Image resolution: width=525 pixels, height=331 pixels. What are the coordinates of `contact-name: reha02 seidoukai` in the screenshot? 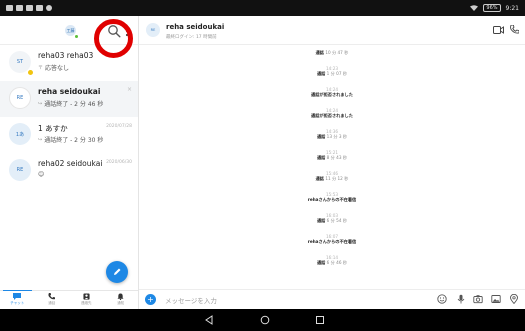 It's located at (70, 163).